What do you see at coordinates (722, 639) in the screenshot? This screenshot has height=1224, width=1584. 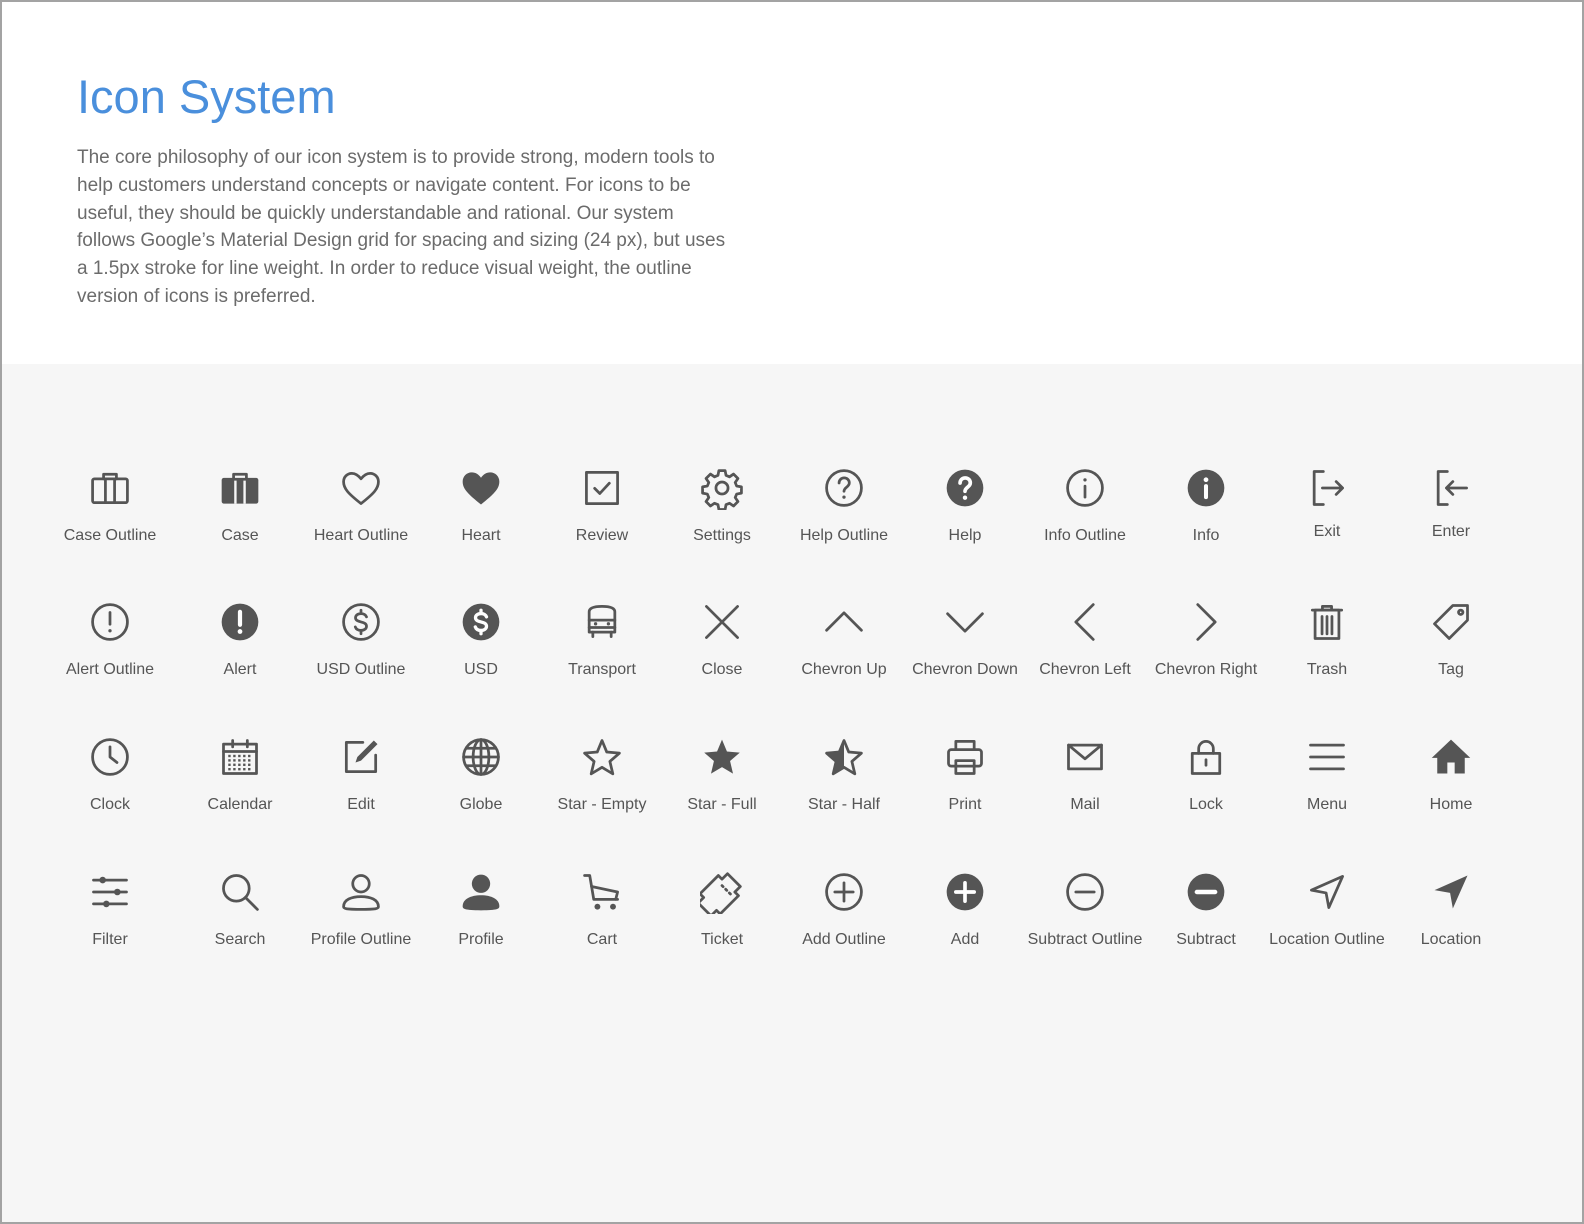 I see `icon-cell-close: Close` at bounding box center [722, 639].